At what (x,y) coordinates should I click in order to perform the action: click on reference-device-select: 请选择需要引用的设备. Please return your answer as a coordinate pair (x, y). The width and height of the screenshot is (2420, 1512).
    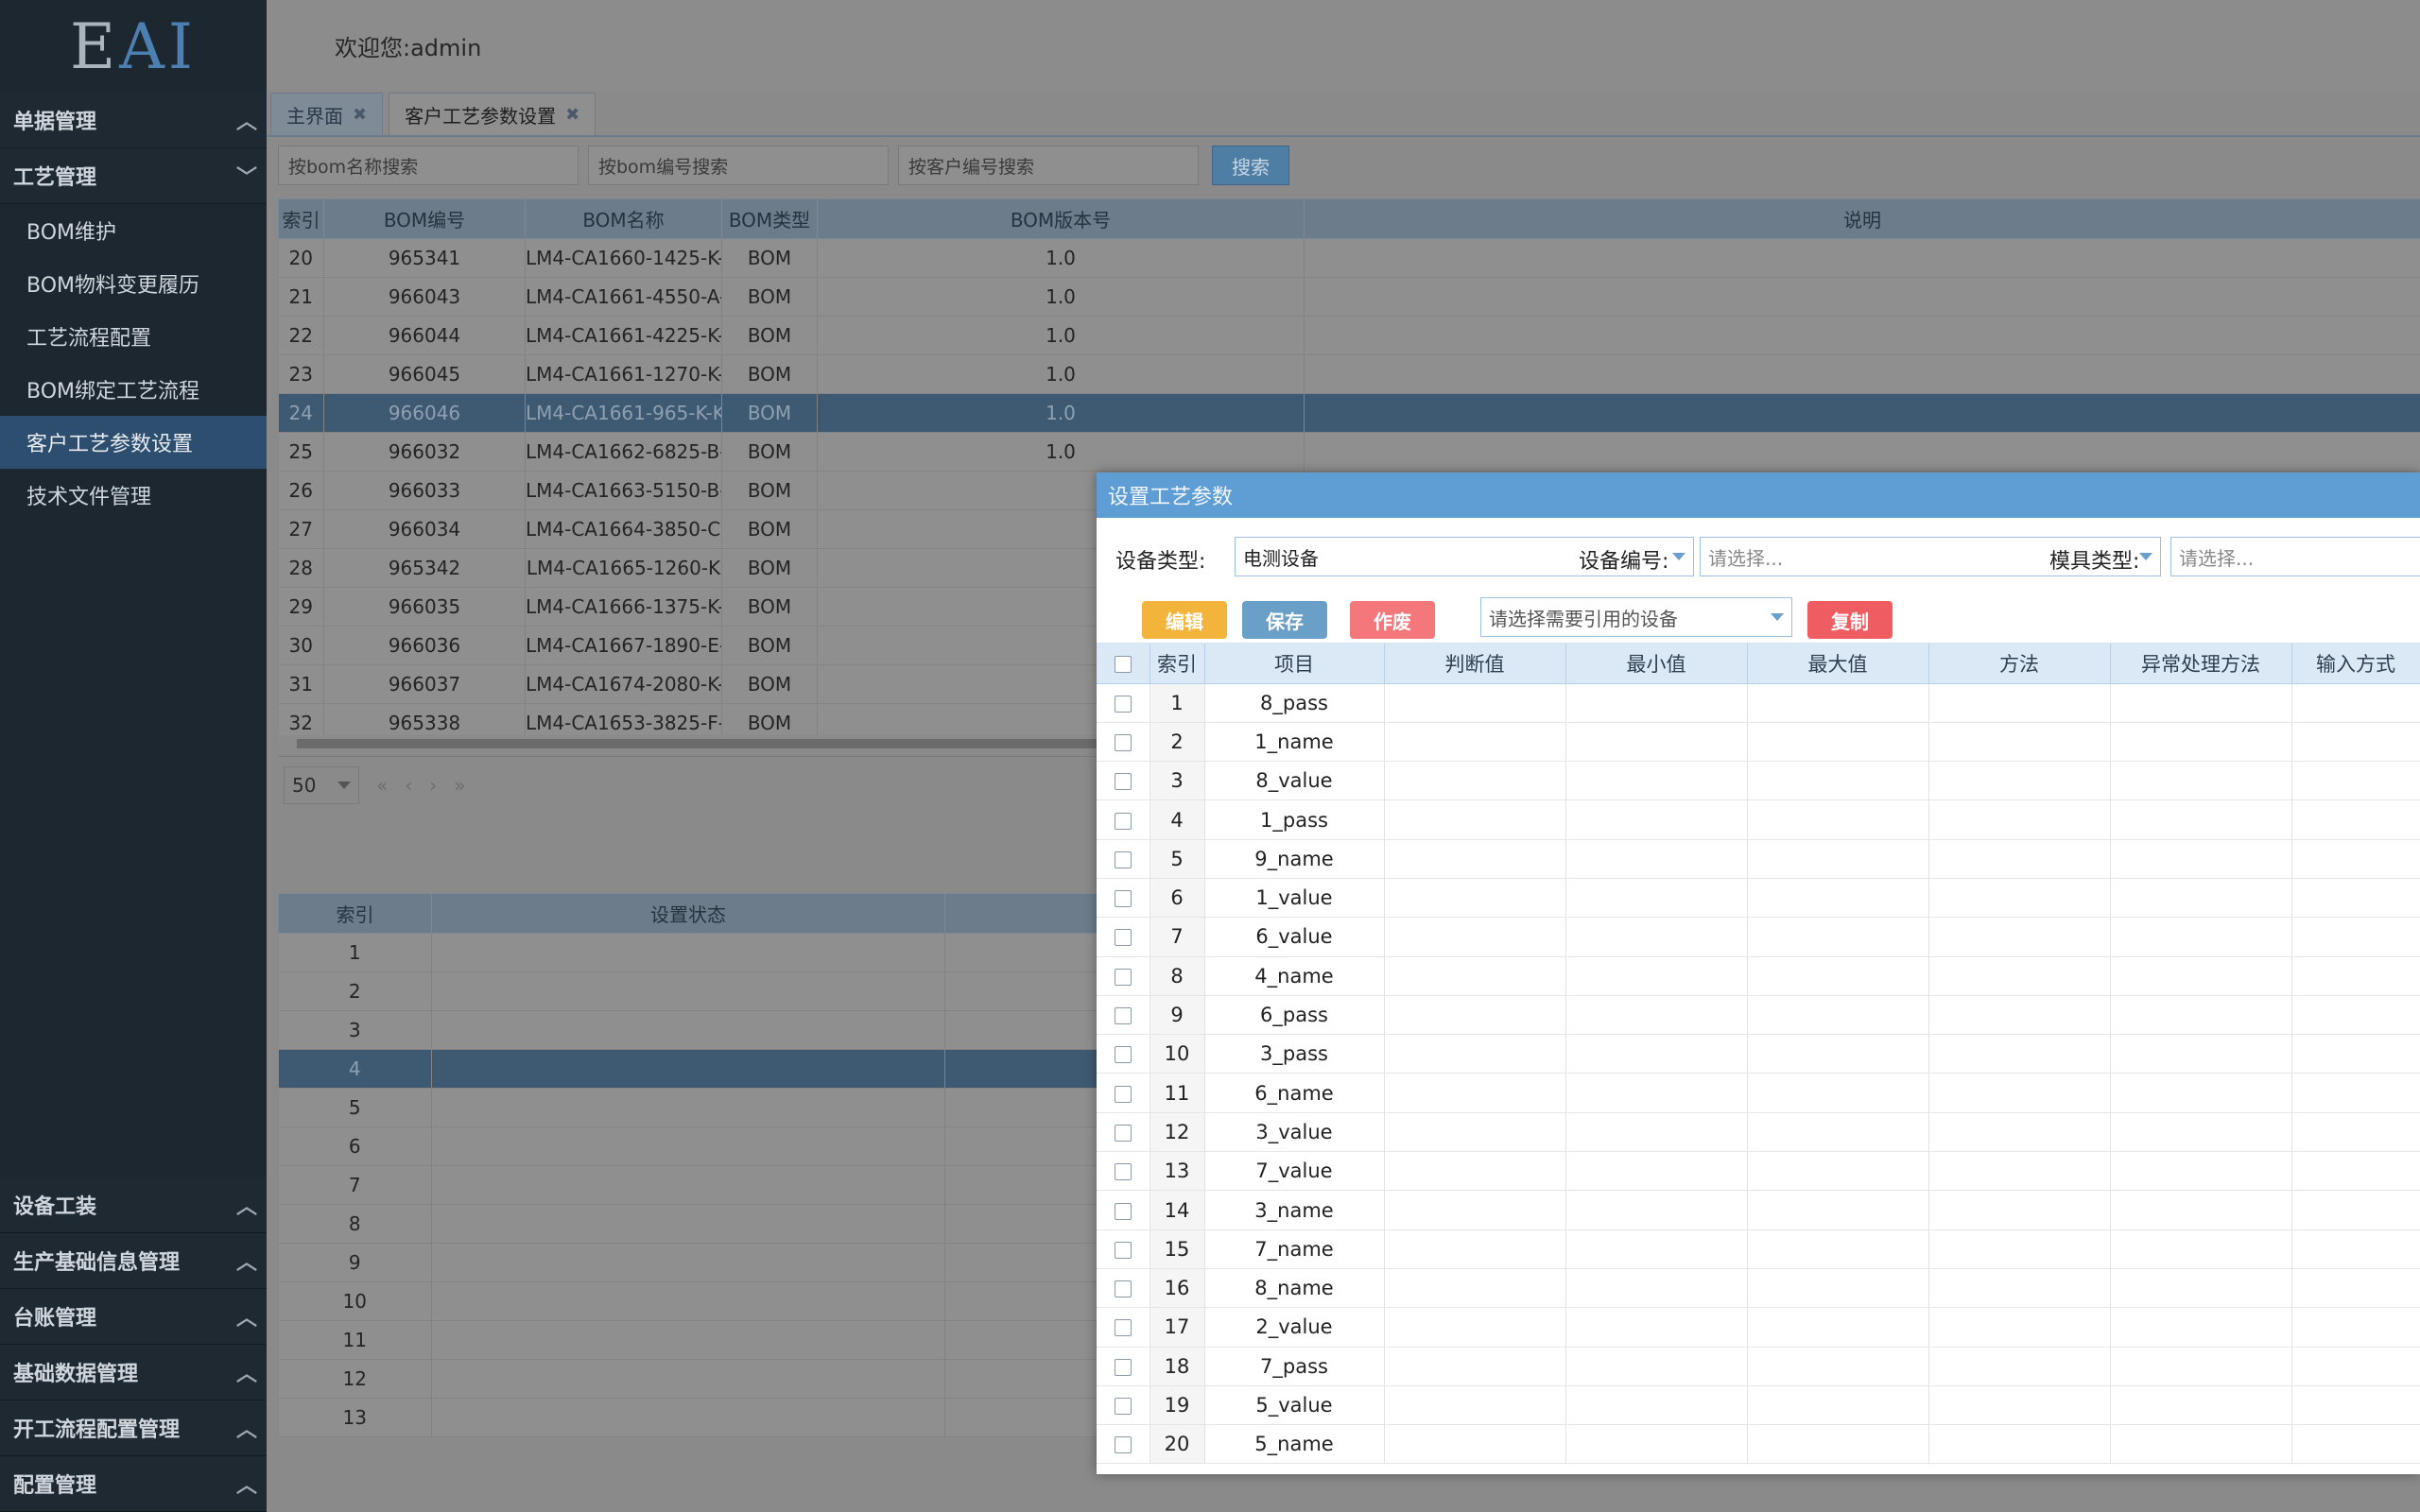
    Looking at the image, I should click on (1636, 617).